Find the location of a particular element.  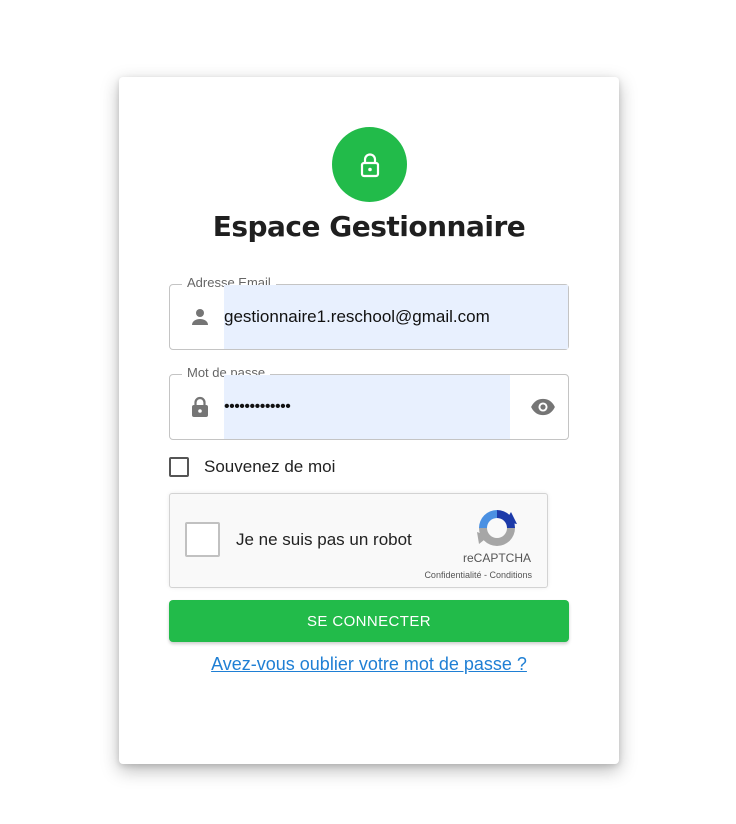

remember-me: Souvenez de moi is located at coordinates (252, 467).